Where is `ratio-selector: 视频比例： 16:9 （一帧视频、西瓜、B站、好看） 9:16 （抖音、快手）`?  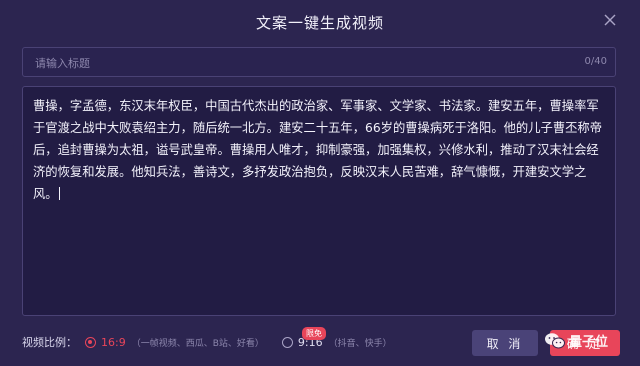
ratio-selector: 视频比例： 16:9 （一帧视频、西瓜、B站、好看） 9:16 （抖音、快手） is located at coordinates (216, 342).